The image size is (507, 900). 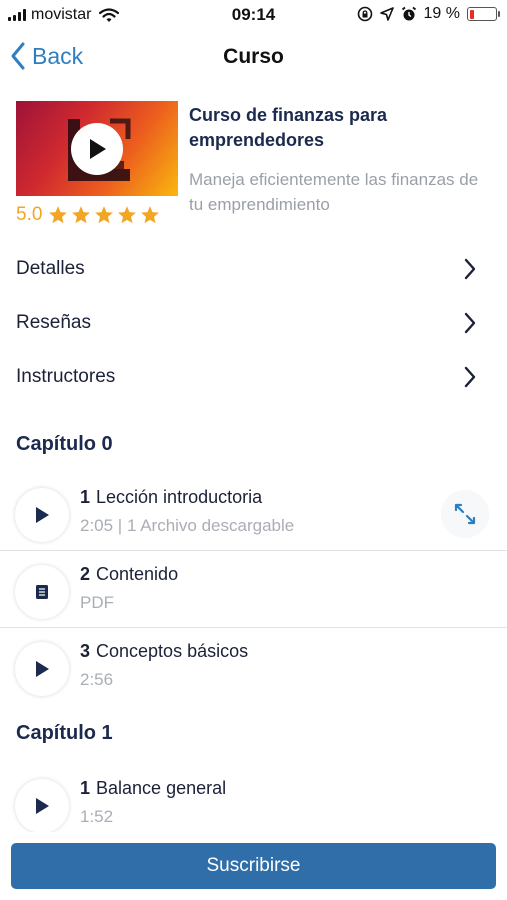 What do you see at coordinates (408, 13) in the screenshot?
I see `alarm-icon` at bounding box center [408, 13].